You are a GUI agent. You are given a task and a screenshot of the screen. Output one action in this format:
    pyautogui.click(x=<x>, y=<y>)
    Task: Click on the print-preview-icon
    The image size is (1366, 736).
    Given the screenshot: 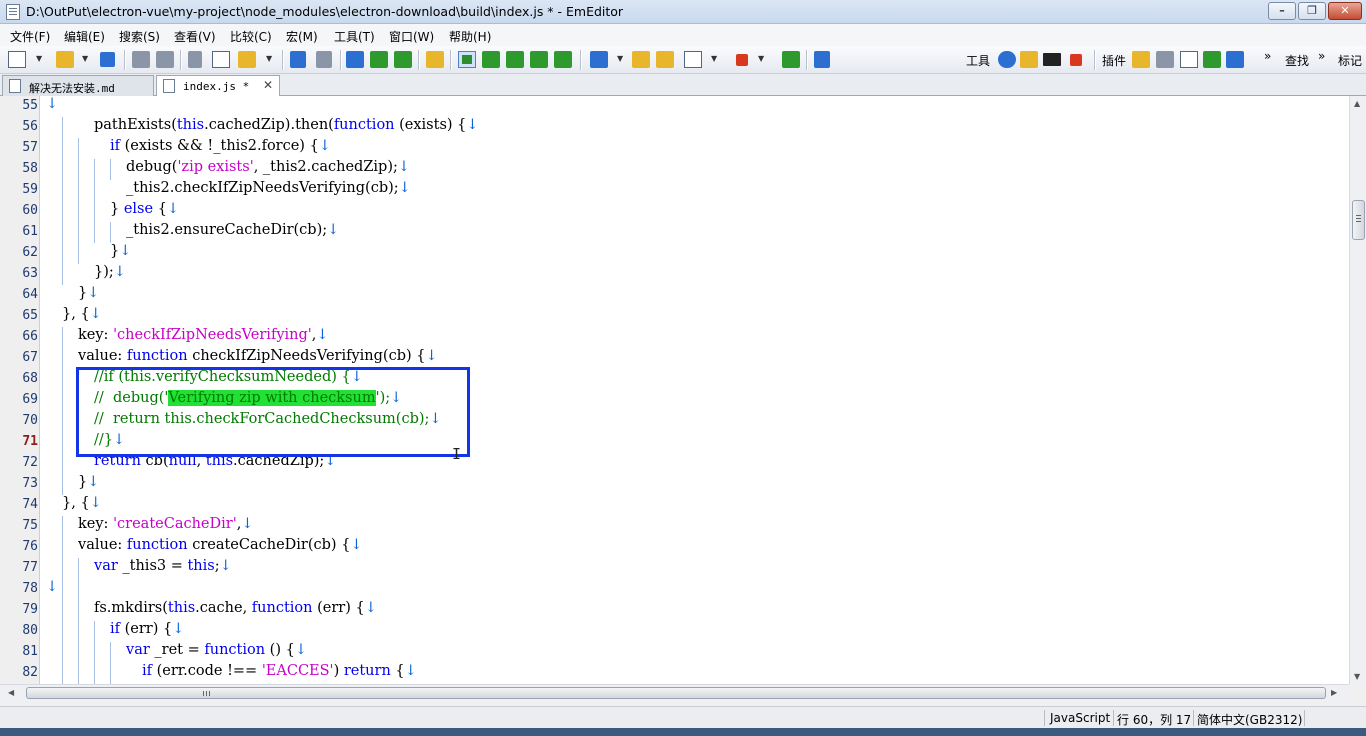 What is the action you would take?
    pyautogui.click(x=165, y=59)
    